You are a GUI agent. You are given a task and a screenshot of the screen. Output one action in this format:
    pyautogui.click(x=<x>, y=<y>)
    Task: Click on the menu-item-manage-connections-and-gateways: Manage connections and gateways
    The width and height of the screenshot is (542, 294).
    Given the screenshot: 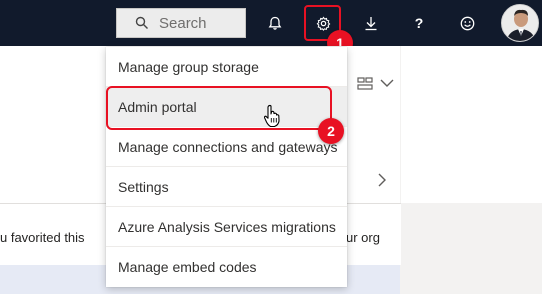 What is the action you would take?
    pyautogui.click(x=226, y=147)
    